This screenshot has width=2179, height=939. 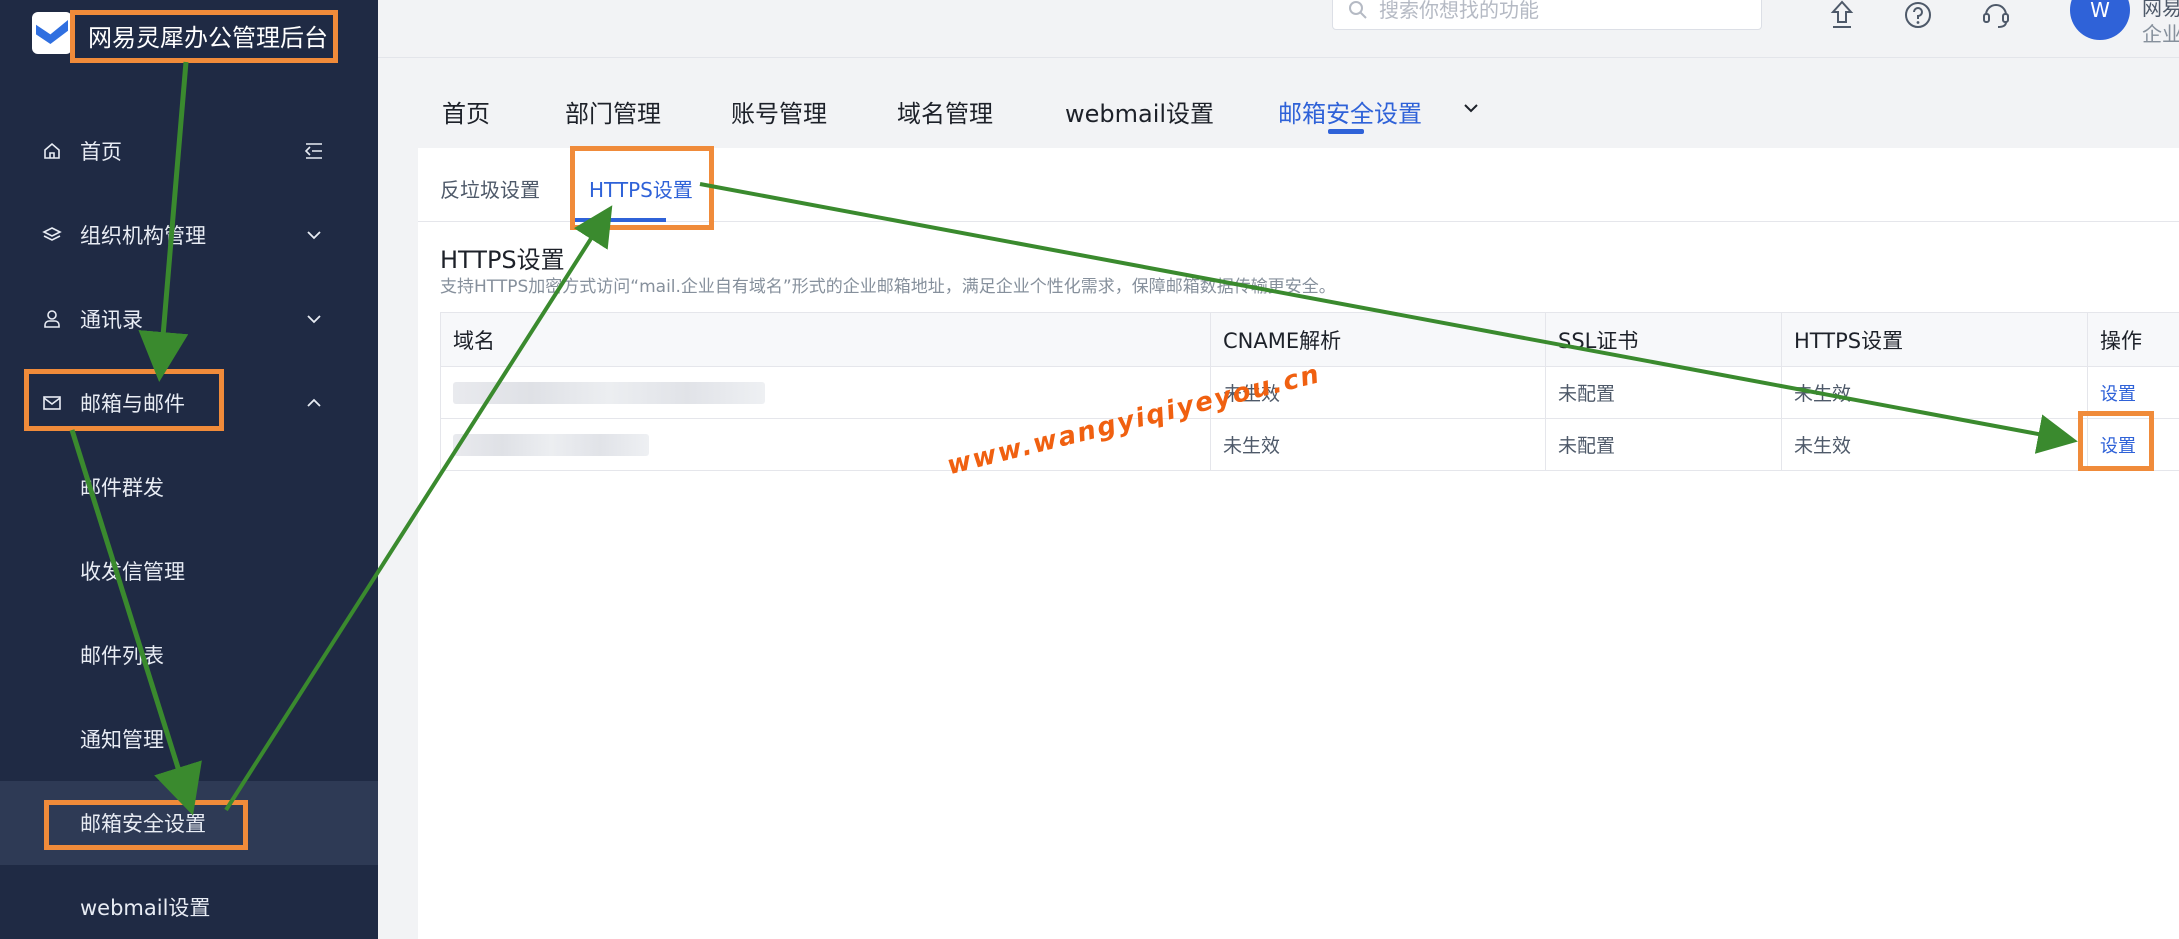 What do you see at coordinates (2133, 339) in the screenshot?
I see `header-action: 操作` at bounding box center [2133, 339].